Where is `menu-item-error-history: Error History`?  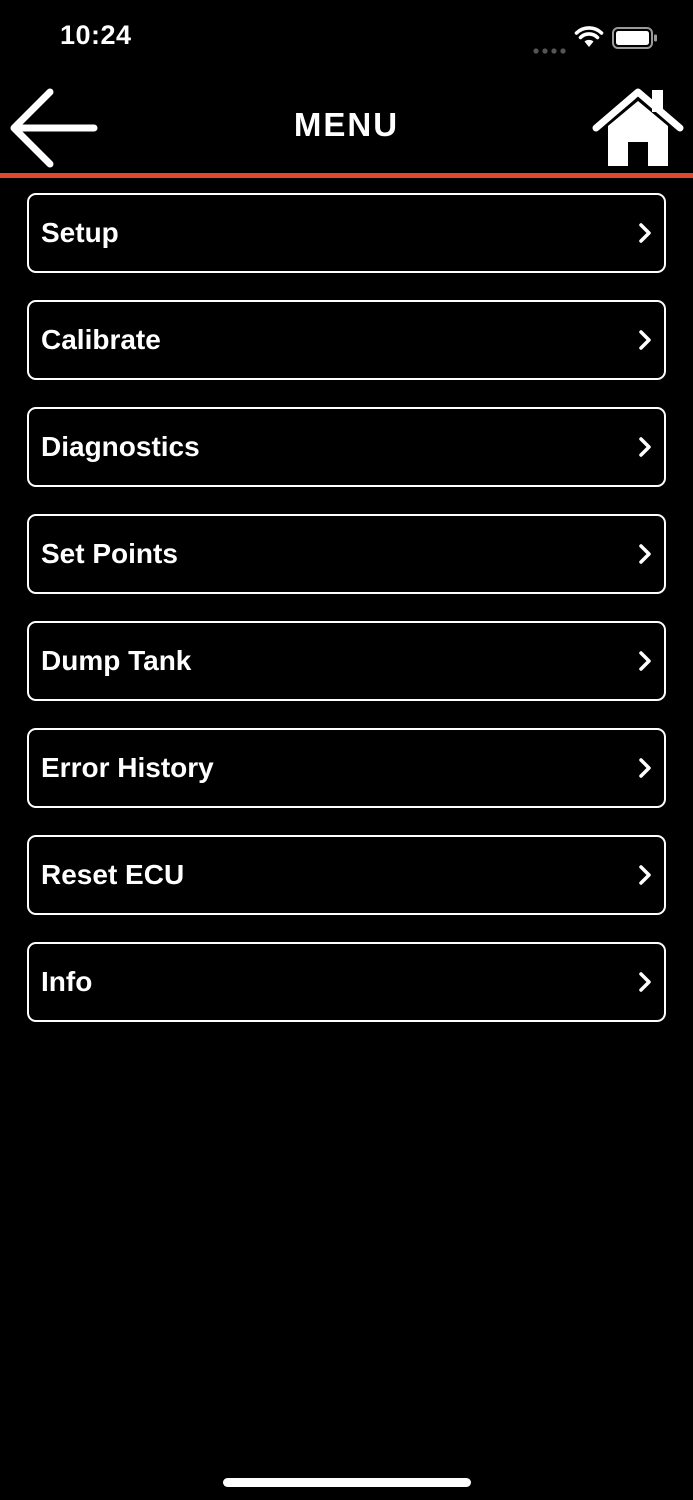
menu-item-error-history: Error History is located at coordinates (346, 768).